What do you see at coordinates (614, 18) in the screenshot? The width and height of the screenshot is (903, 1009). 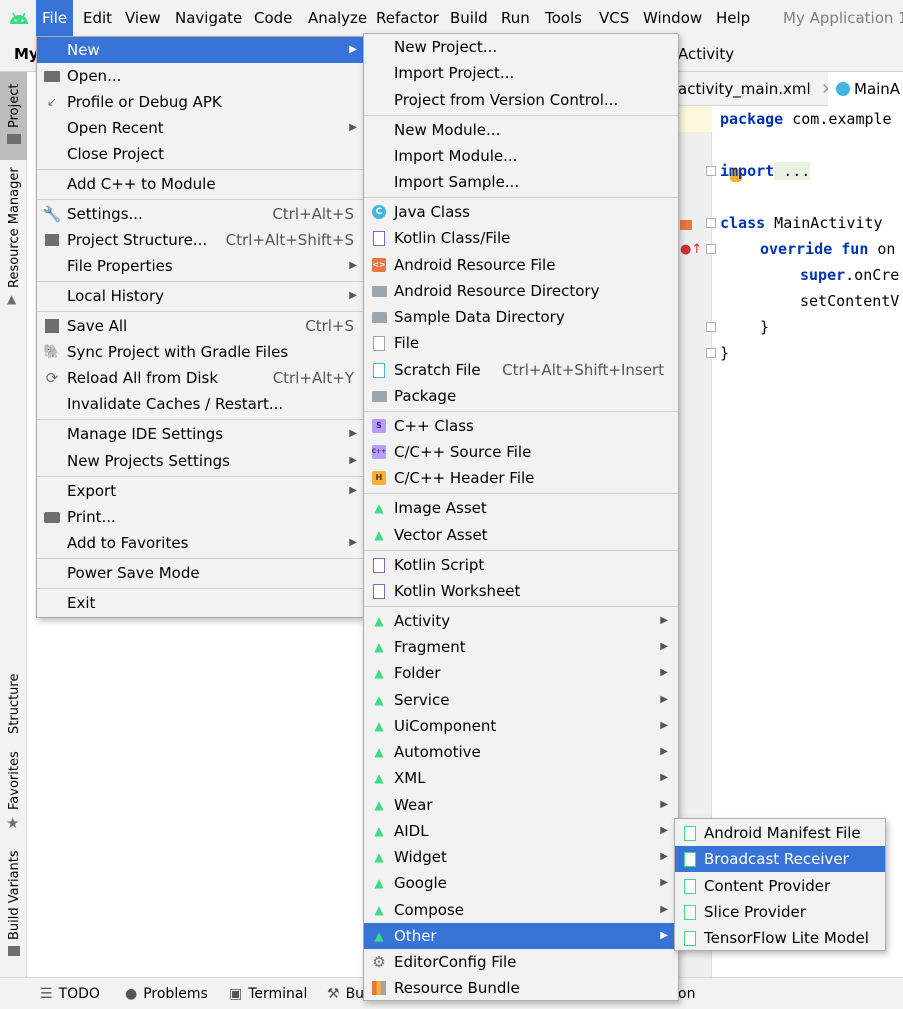 I see `menu-vcs: VCS` at bounding box center [614, 18].